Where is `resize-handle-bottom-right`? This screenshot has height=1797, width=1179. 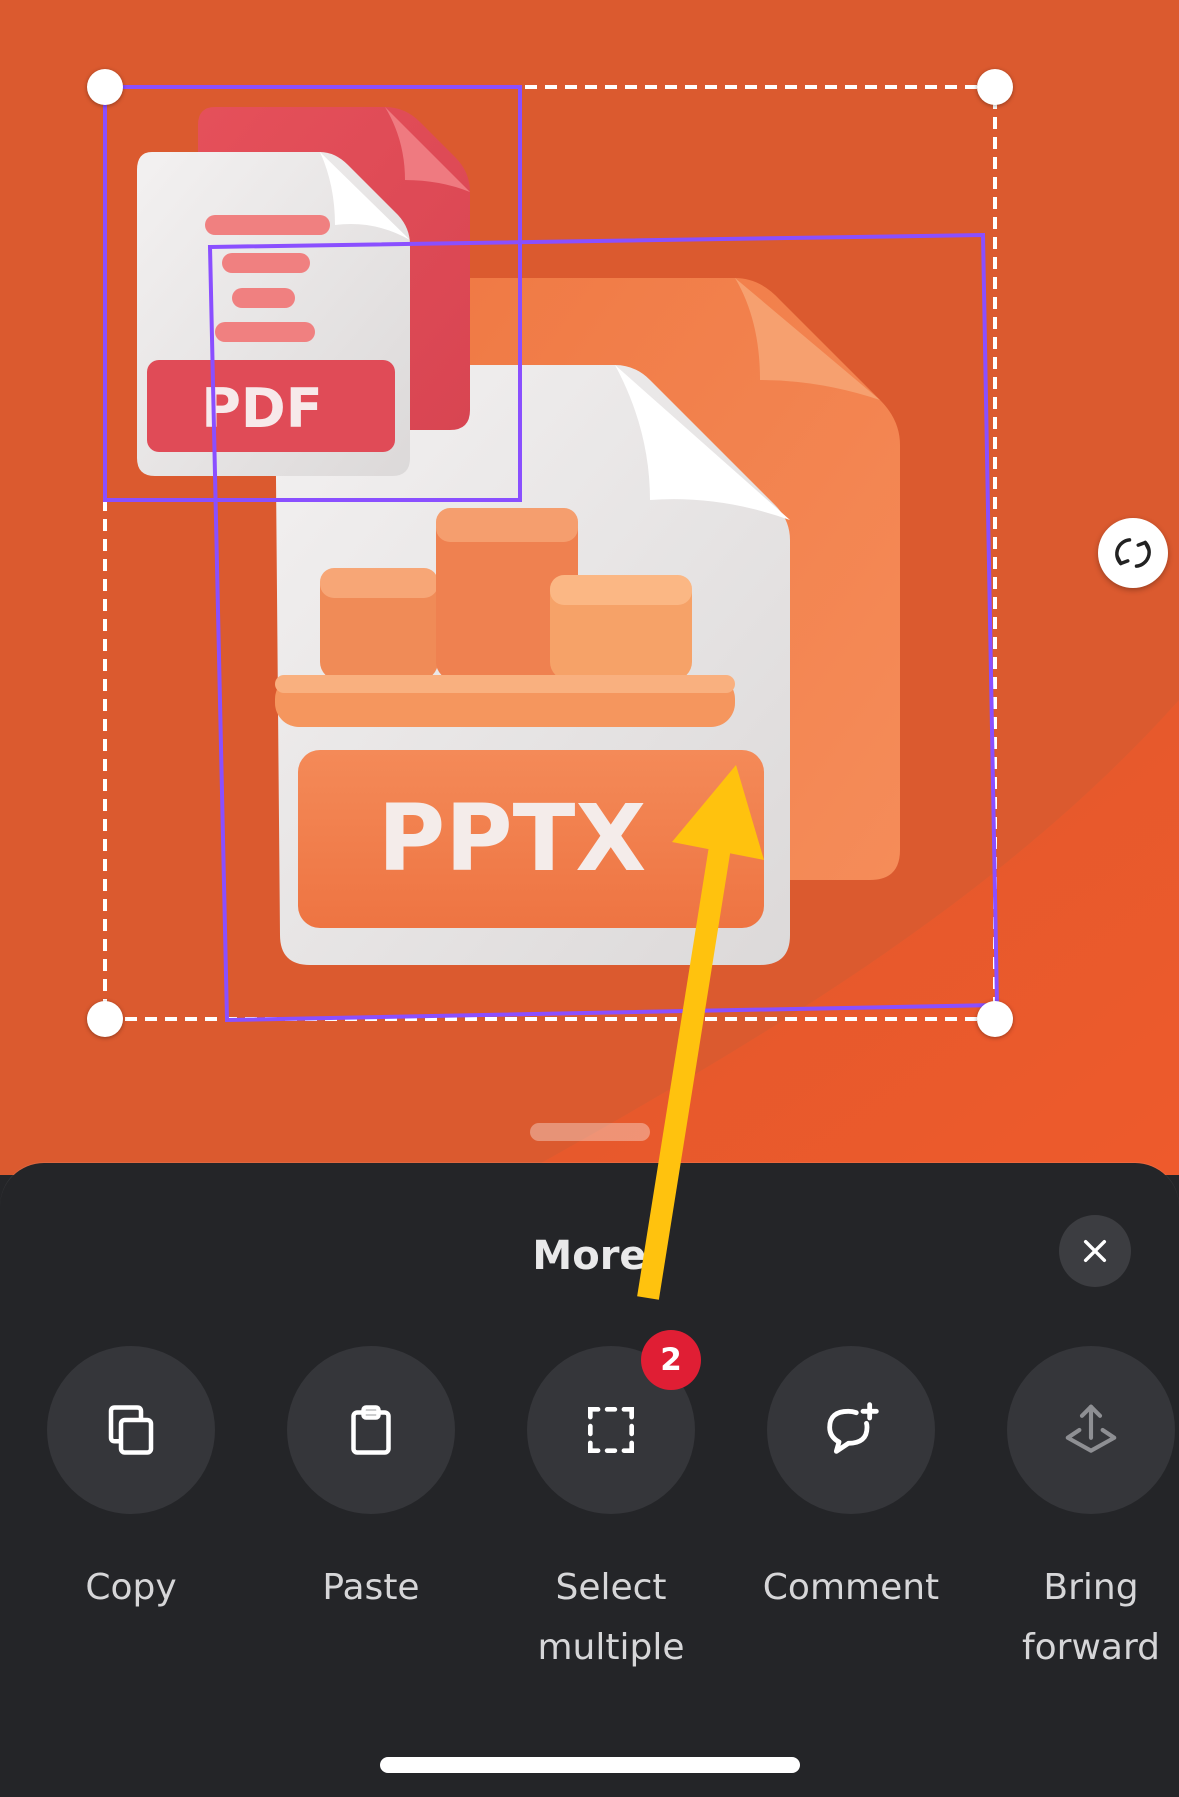
resize-handle-bottom-right is located at coordinates (995, 1019).